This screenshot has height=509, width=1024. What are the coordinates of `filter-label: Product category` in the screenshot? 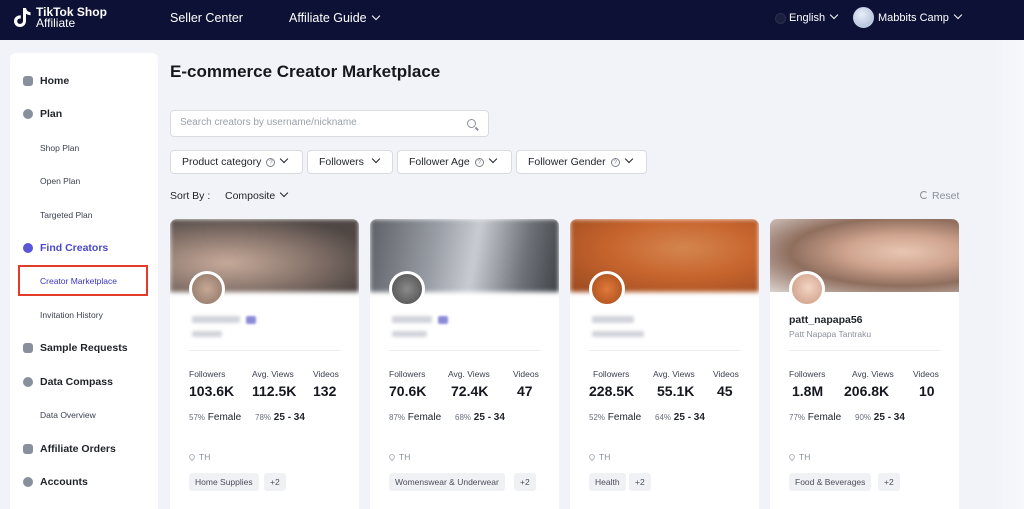 It's located at (222, 162).